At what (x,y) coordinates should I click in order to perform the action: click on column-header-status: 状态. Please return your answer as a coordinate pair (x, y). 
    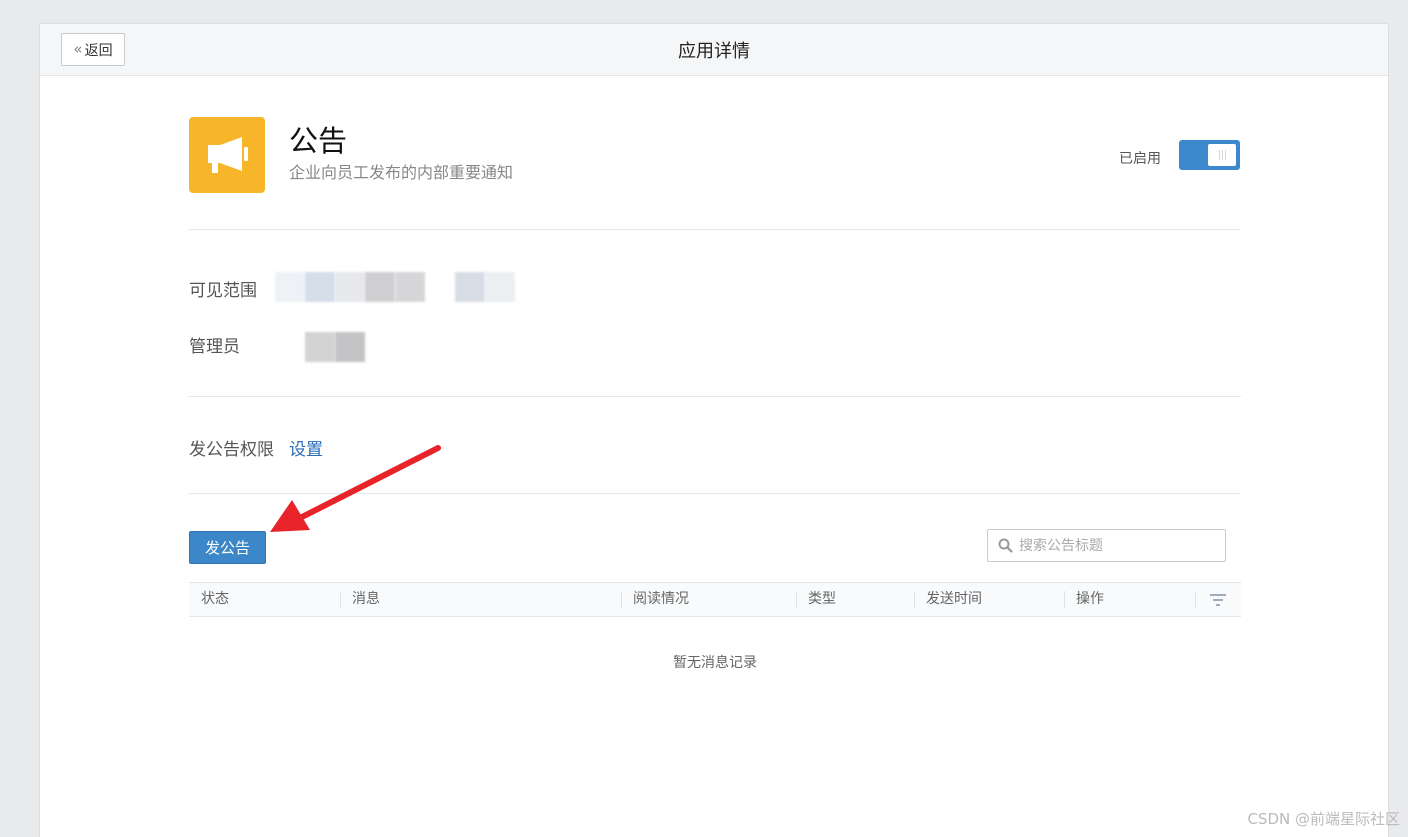
    Looking at the image, I should click on (215, 599).